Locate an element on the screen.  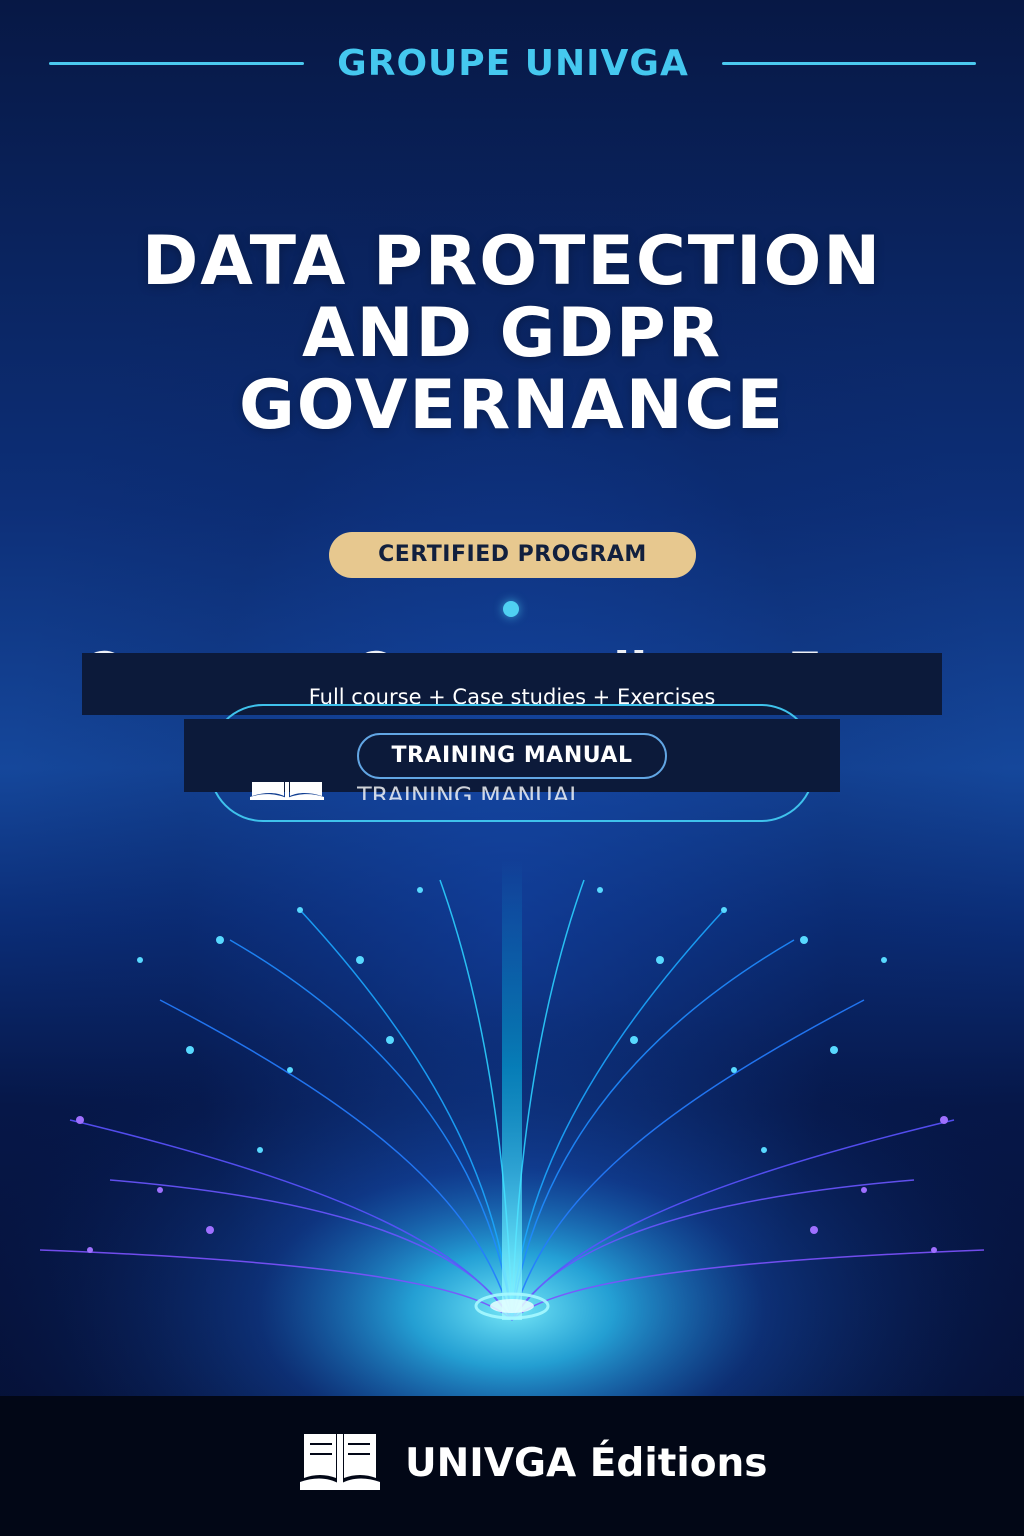
brand-line-right is located at coordinates (849, 63).